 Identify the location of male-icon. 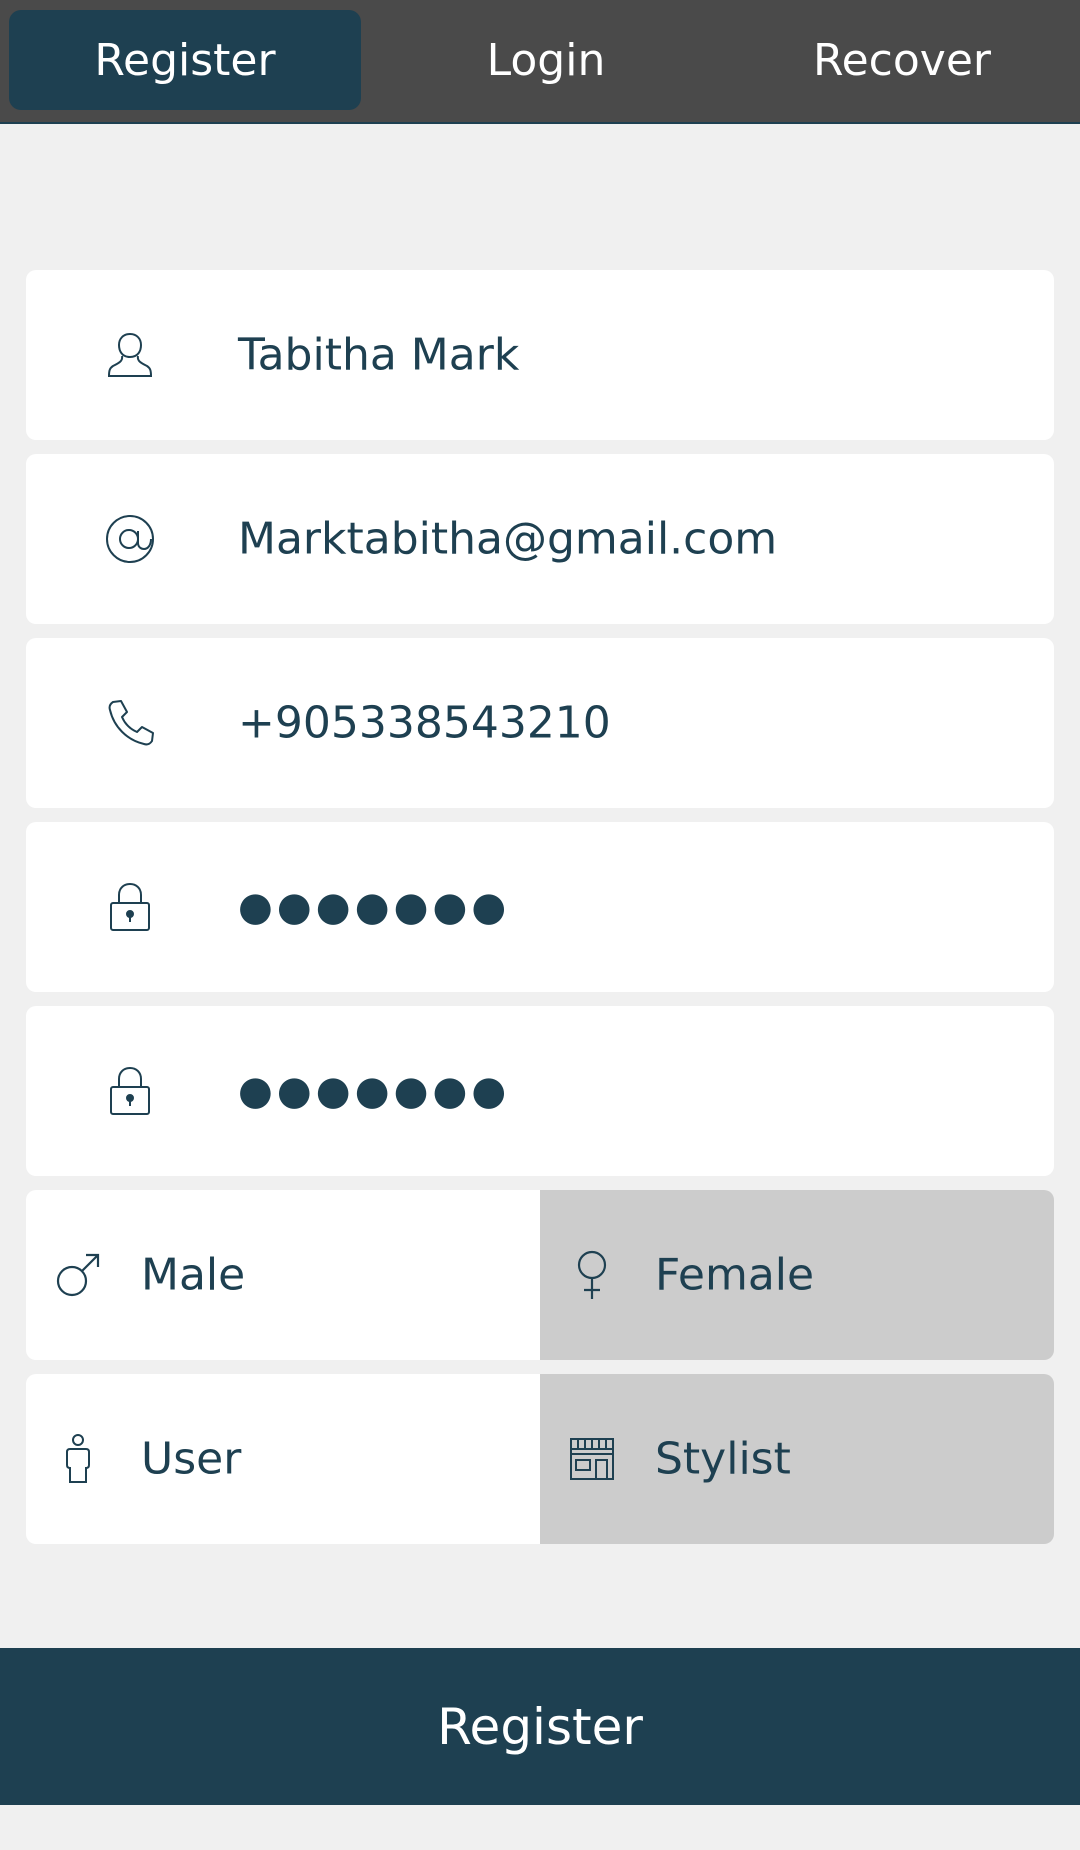
(78, 1275).